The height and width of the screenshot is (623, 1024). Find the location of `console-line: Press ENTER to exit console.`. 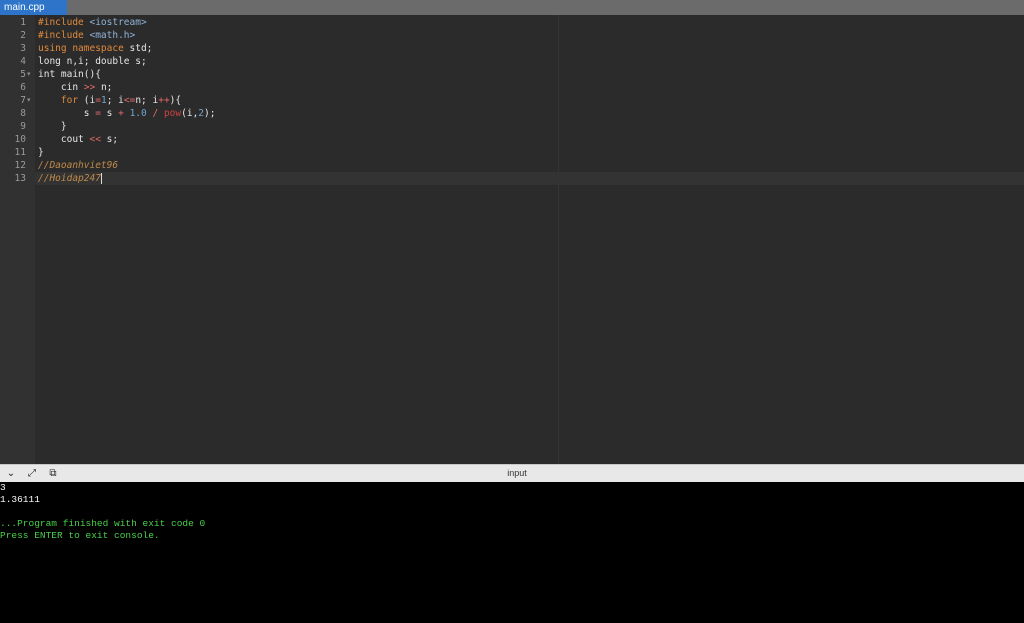

console-line: Press ENTER to exit console. is located at coordinates (80, 535).